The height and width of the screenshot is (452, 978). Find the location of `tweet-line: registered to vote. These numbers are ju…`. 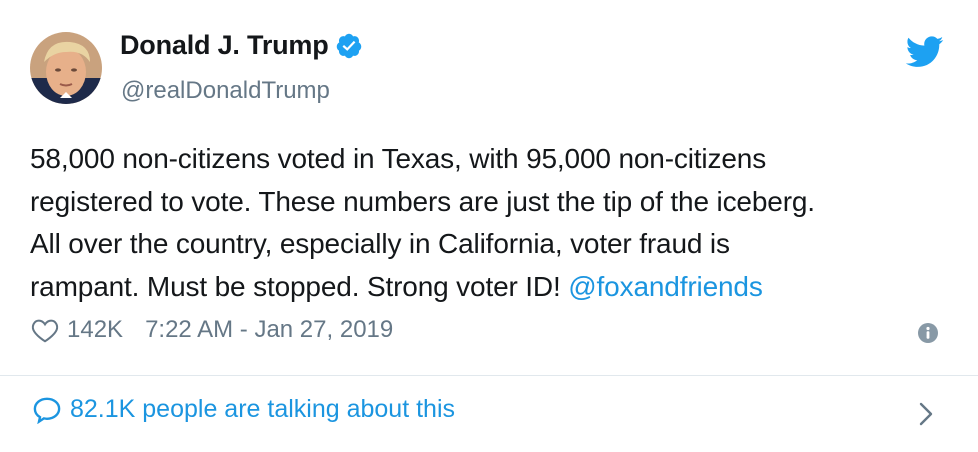

tweet-line: registered to vote. These numbers are ju… is located at coordinates (422, 201).